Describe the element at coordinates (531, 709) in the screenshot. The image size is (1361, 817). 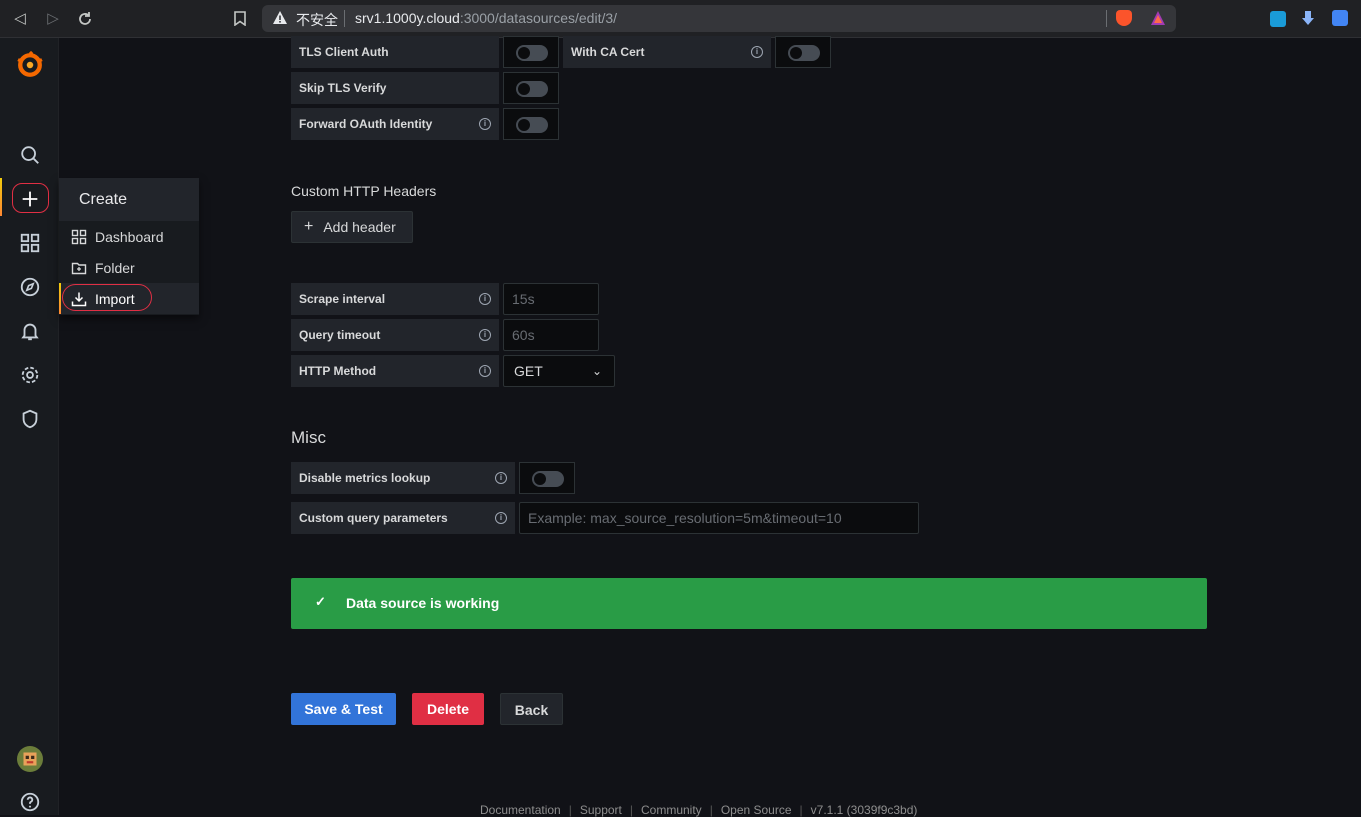
I see `back-button: Back` at that location.